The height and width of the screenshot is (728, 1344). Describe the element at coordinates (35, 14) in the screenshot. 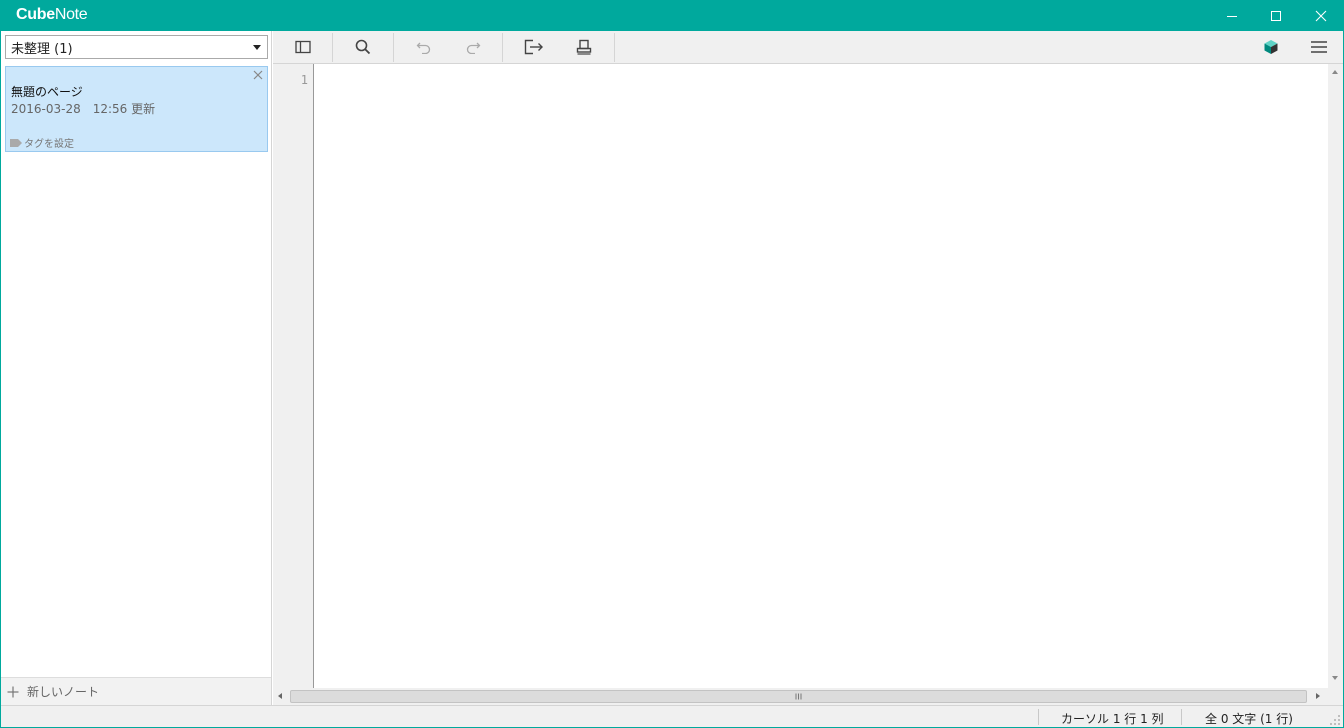

I see `app-logo-bold: Cube` at that location.